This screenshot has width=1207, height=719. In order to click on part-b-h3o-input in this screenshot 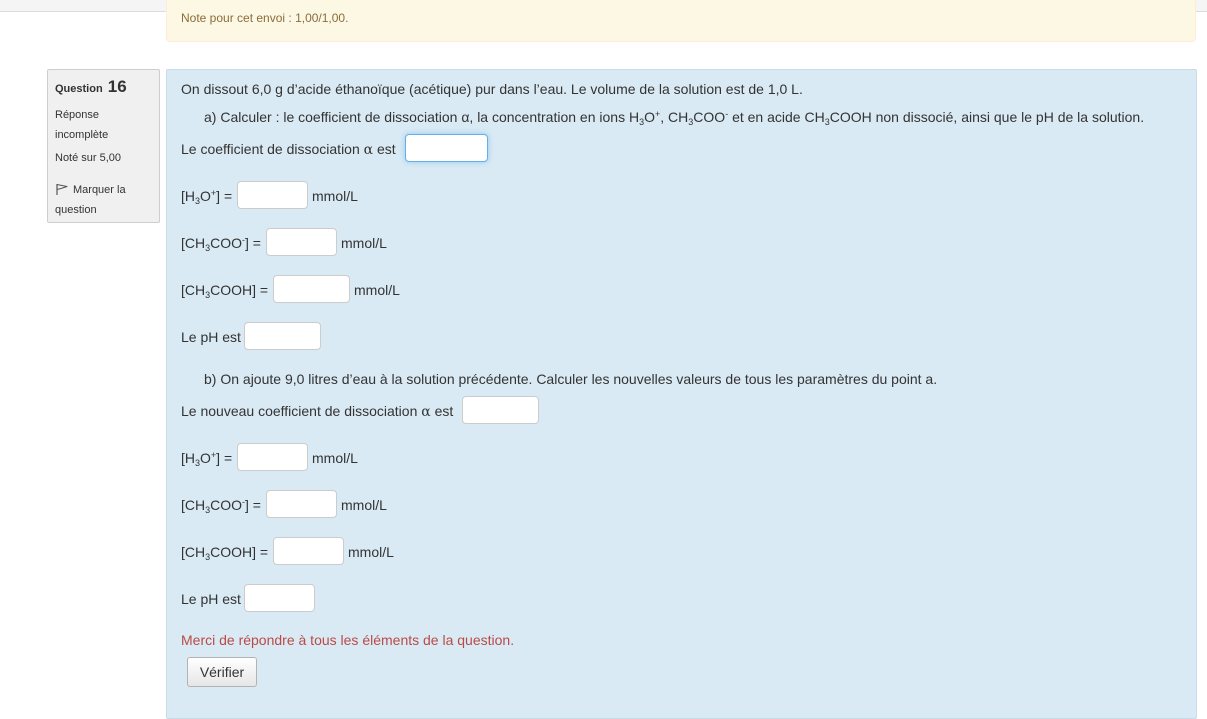, I will do `click(272, 457)`.